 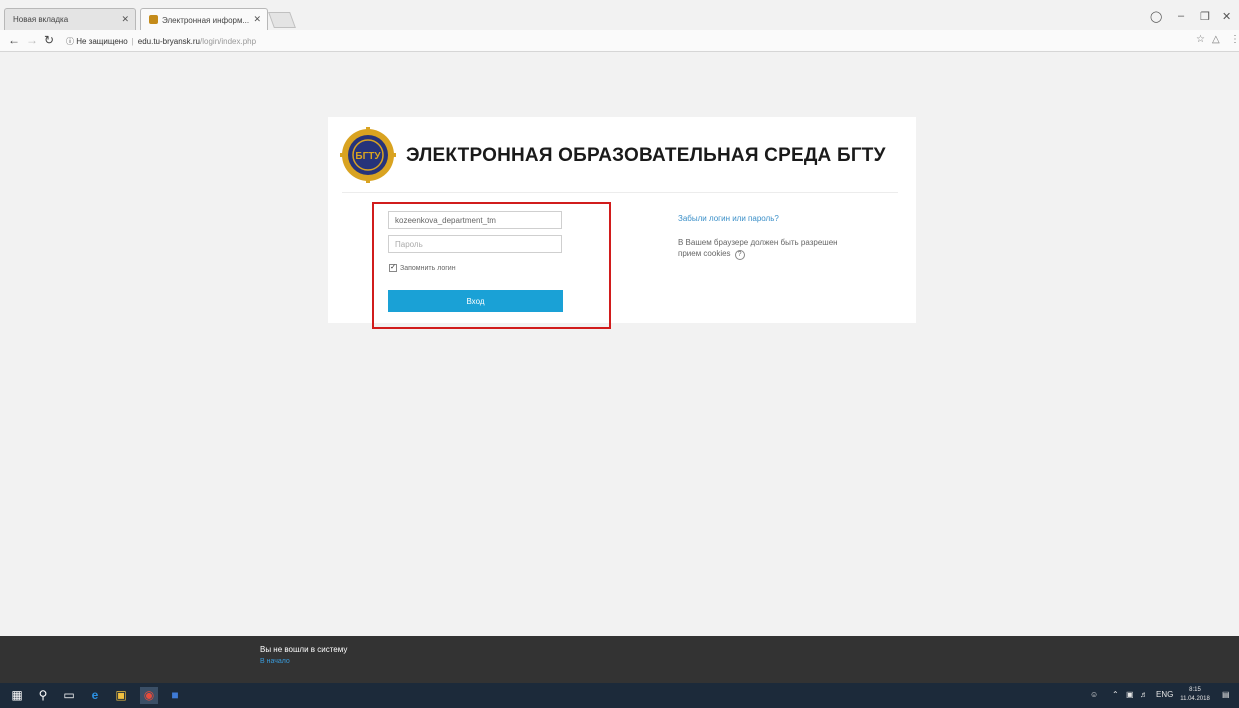 What do you see at coordinates (728, 218) in the screenshot?
I see `forgot-password-link: Забыли логин или пароль?` at bounding box center [728, 218].